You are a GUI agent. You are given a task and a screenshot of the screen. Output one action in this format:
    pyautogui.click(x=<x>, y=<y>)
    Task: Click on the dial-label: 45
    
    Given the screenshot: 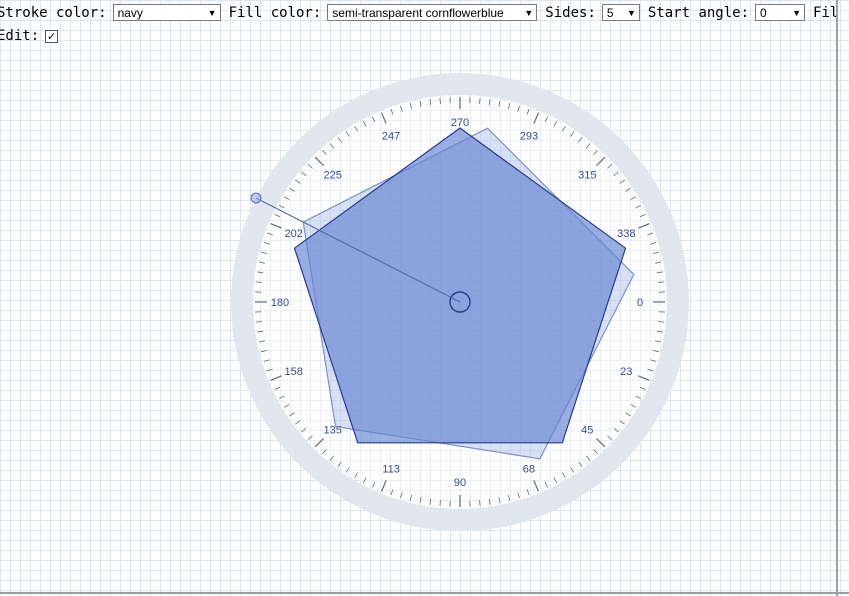 What is the action you would take?
    pyautogui.click(x=587, y=430)
    